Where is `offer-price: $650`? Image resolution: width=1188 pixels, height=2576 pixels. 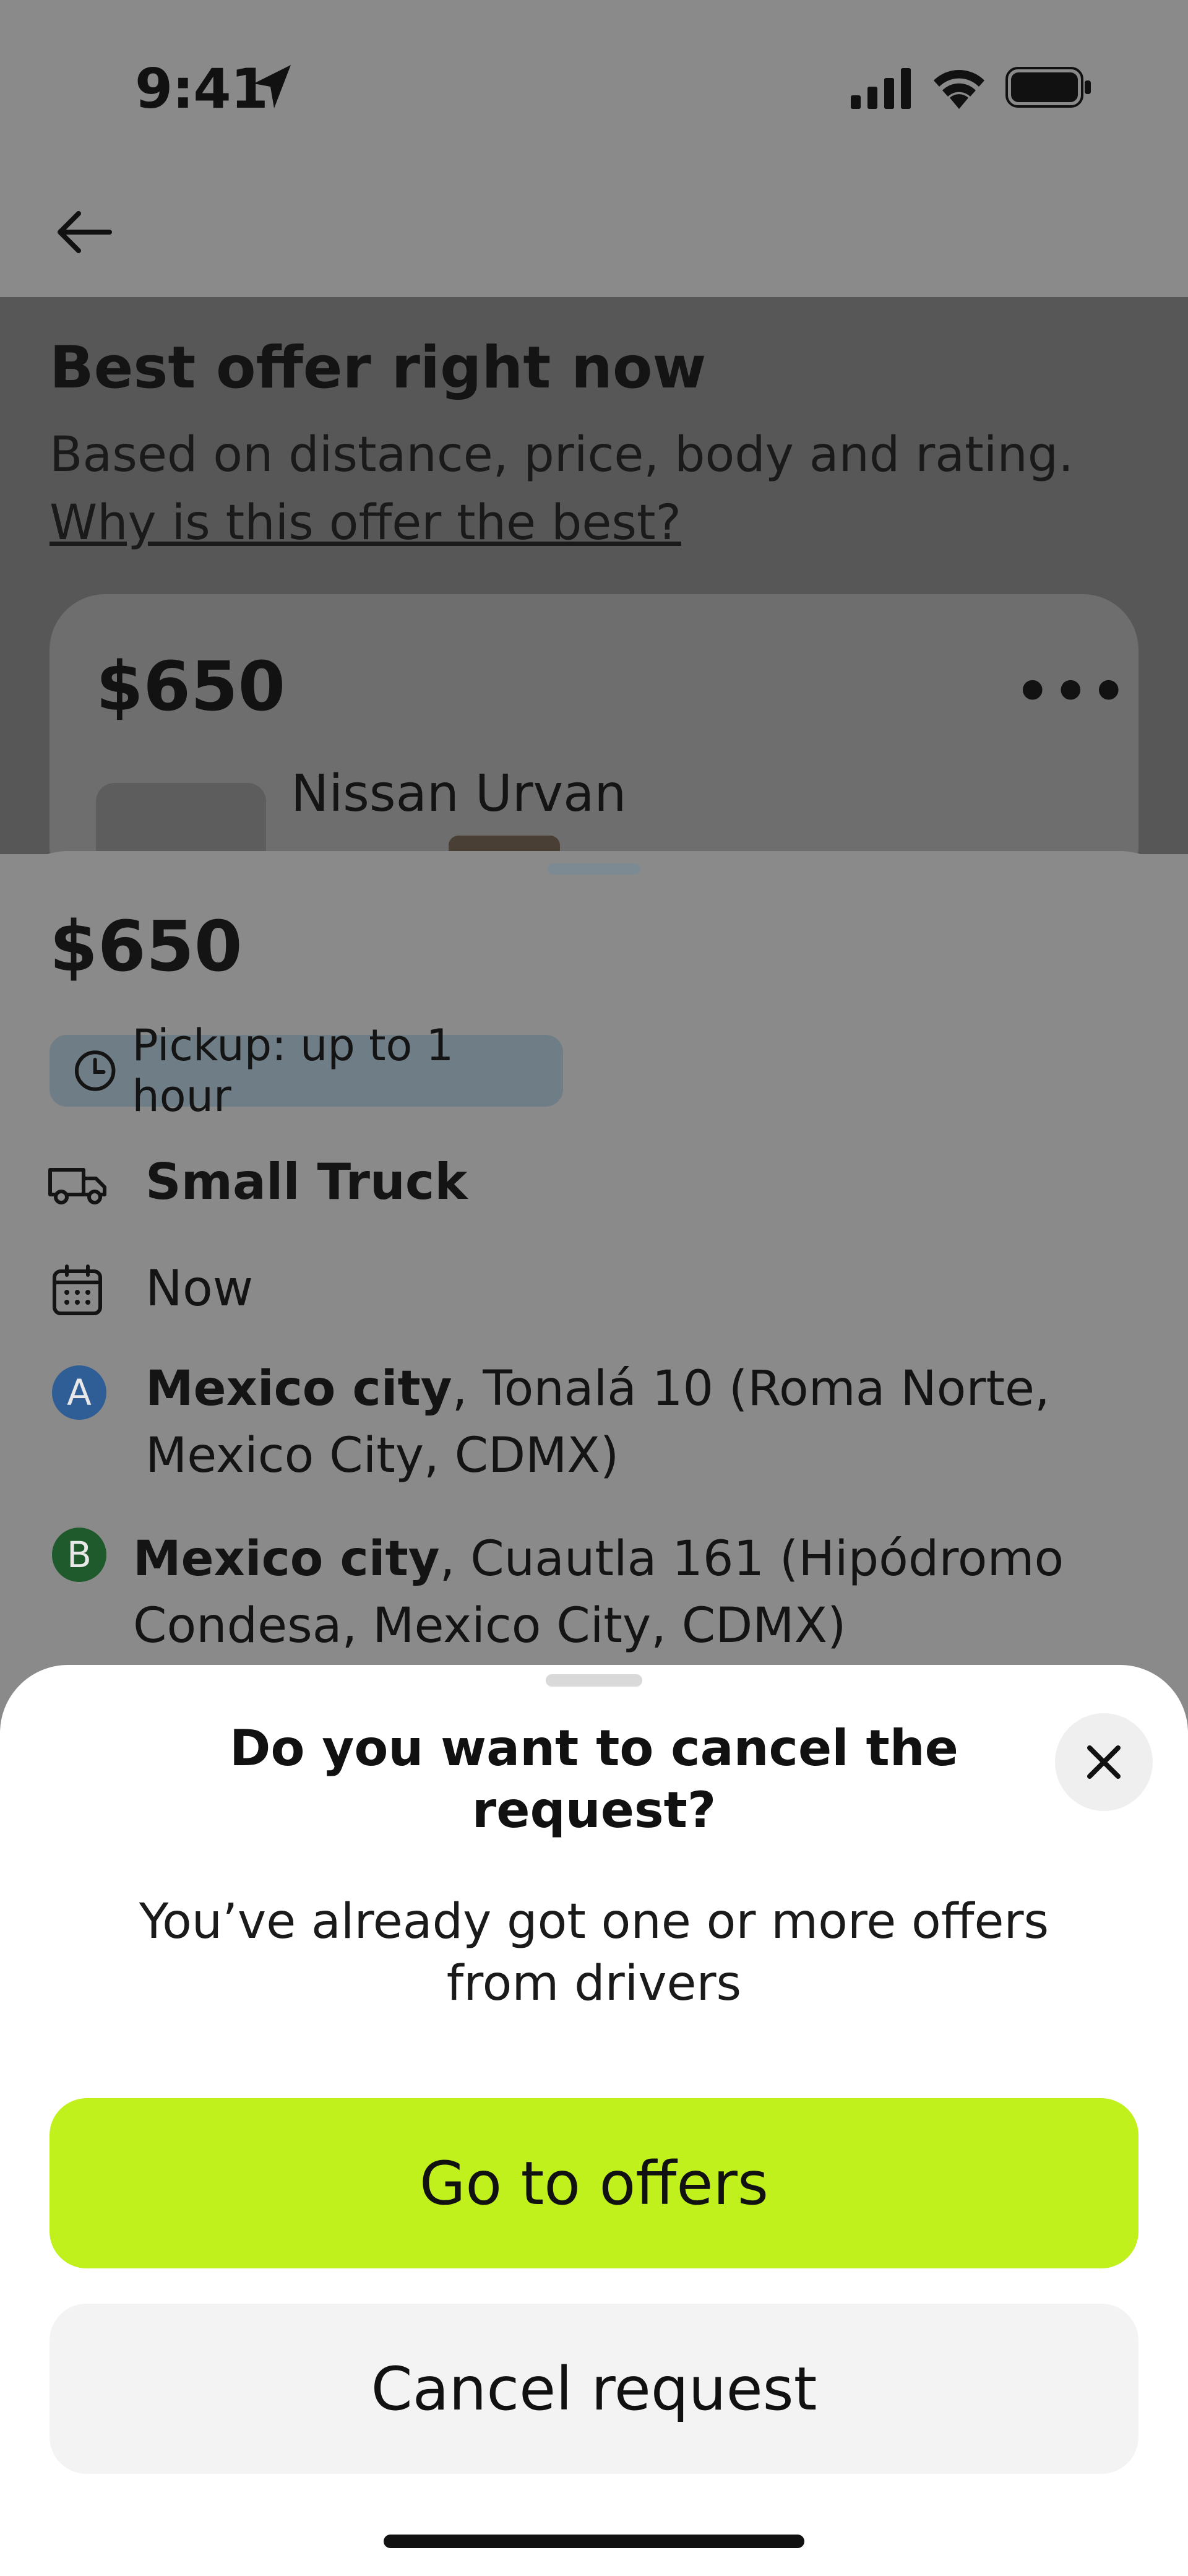
offer-price: $650 is located at coordinates (146, 947).